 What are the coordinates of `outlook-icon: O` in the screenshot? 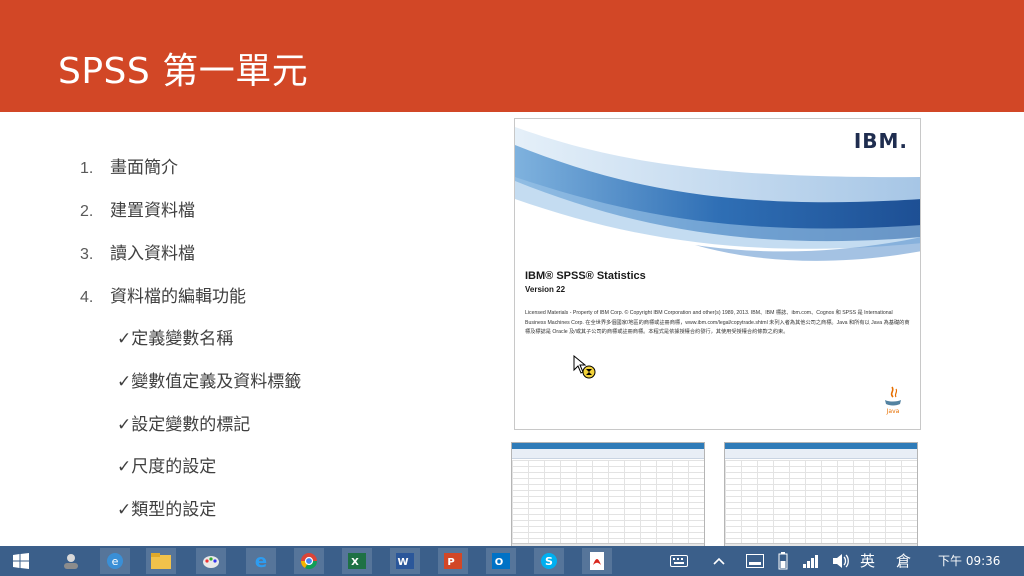 It's located at (501, 561).